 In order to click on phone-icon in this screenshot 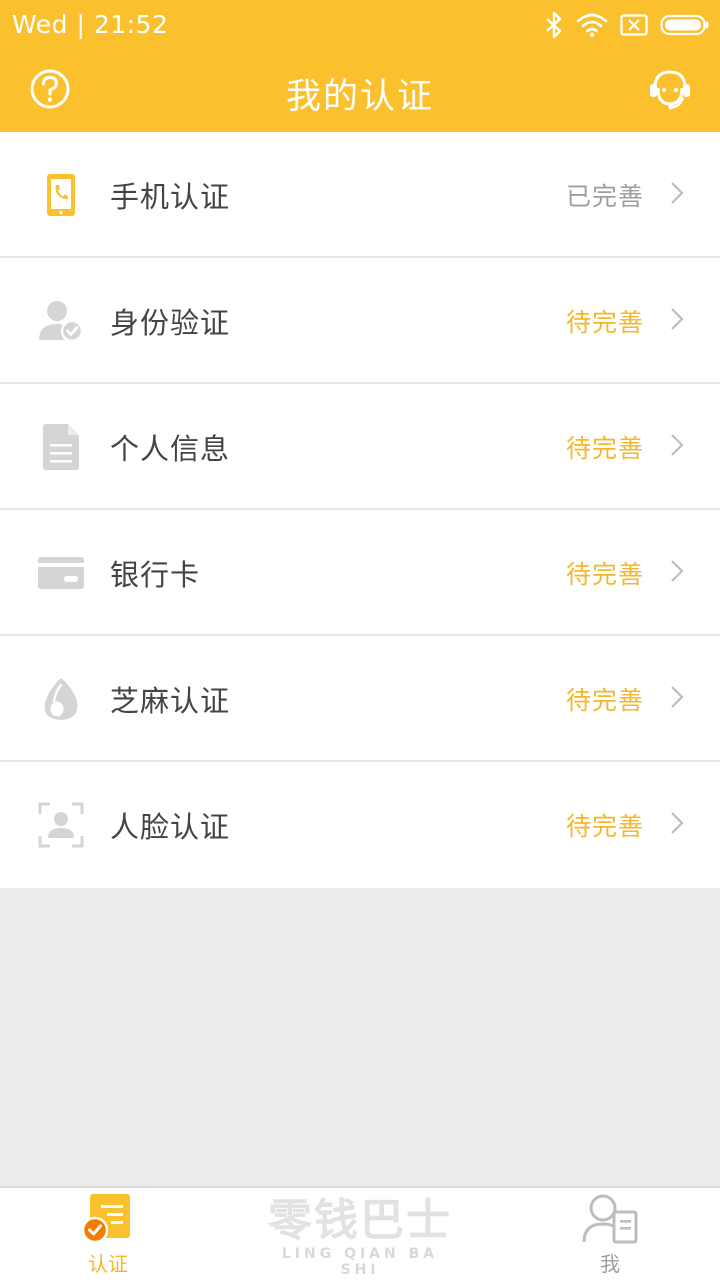, I will do `click(61, 195)`.